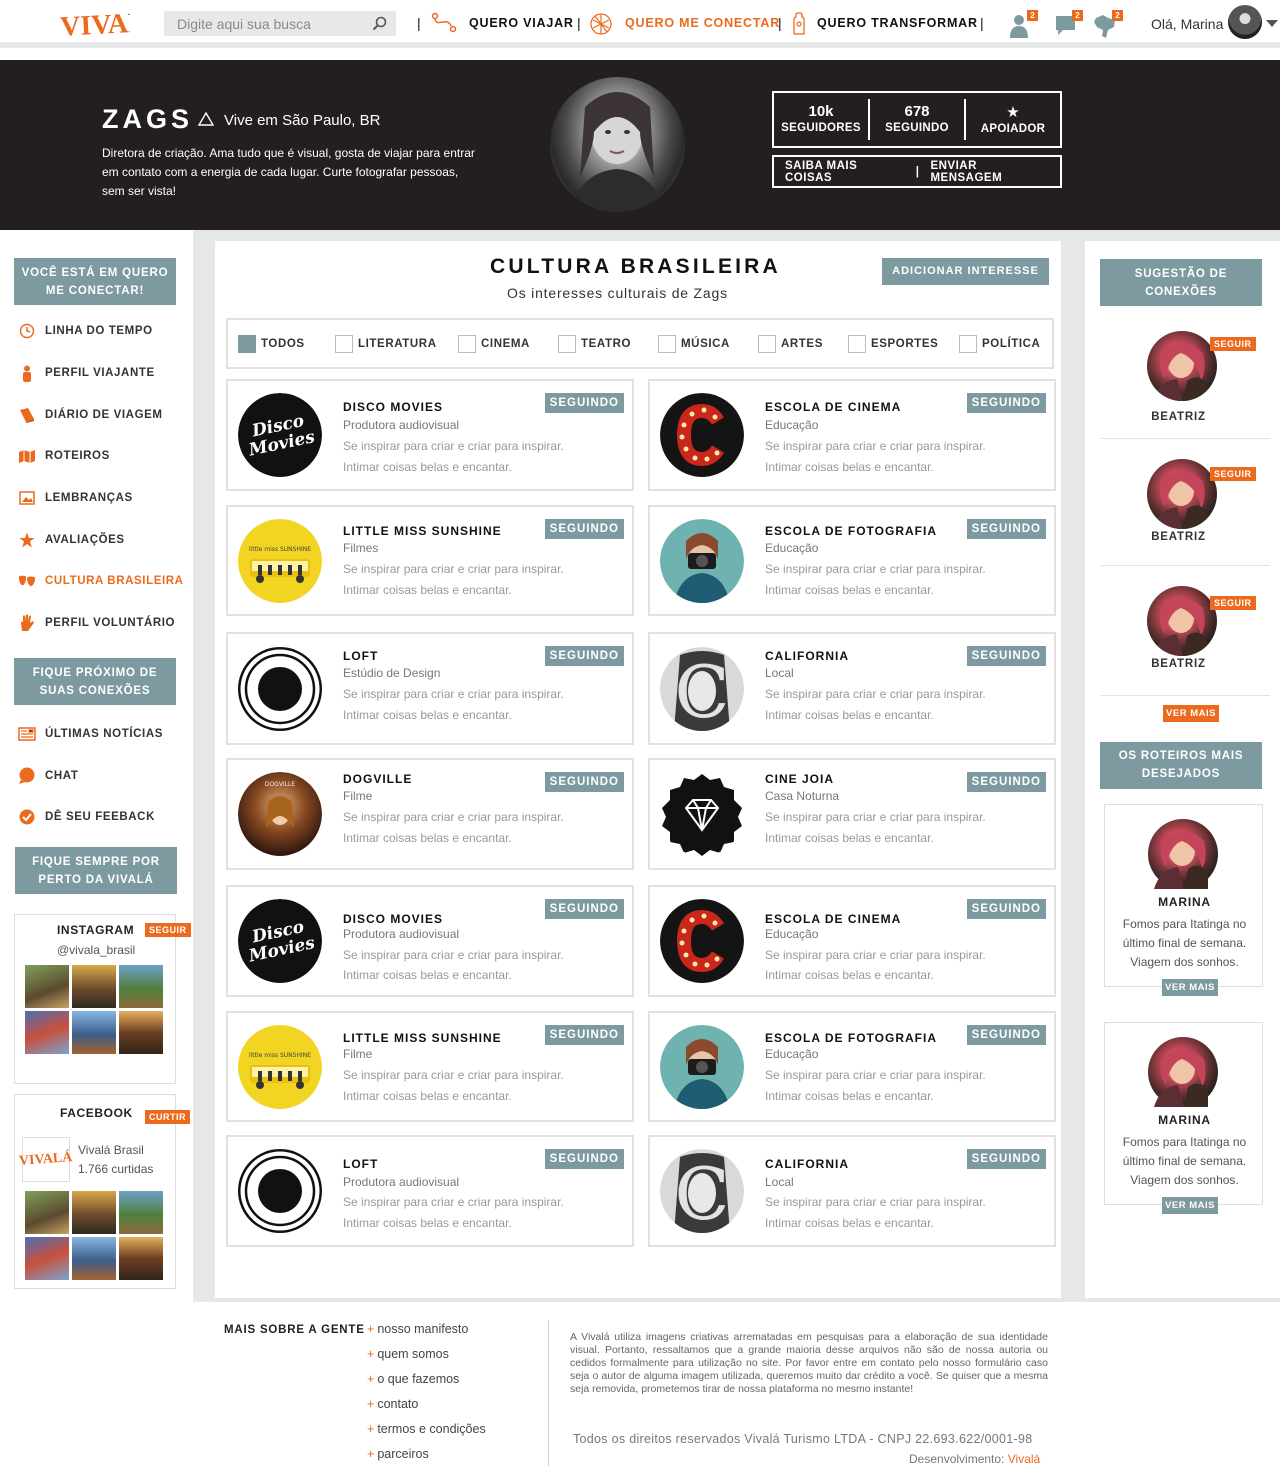 This screenshot has height=1478, width=1280. Describe the element at coordinates (113, 23) in the screenshot. I see `vivala-logo: VIVALÁ` at that location.